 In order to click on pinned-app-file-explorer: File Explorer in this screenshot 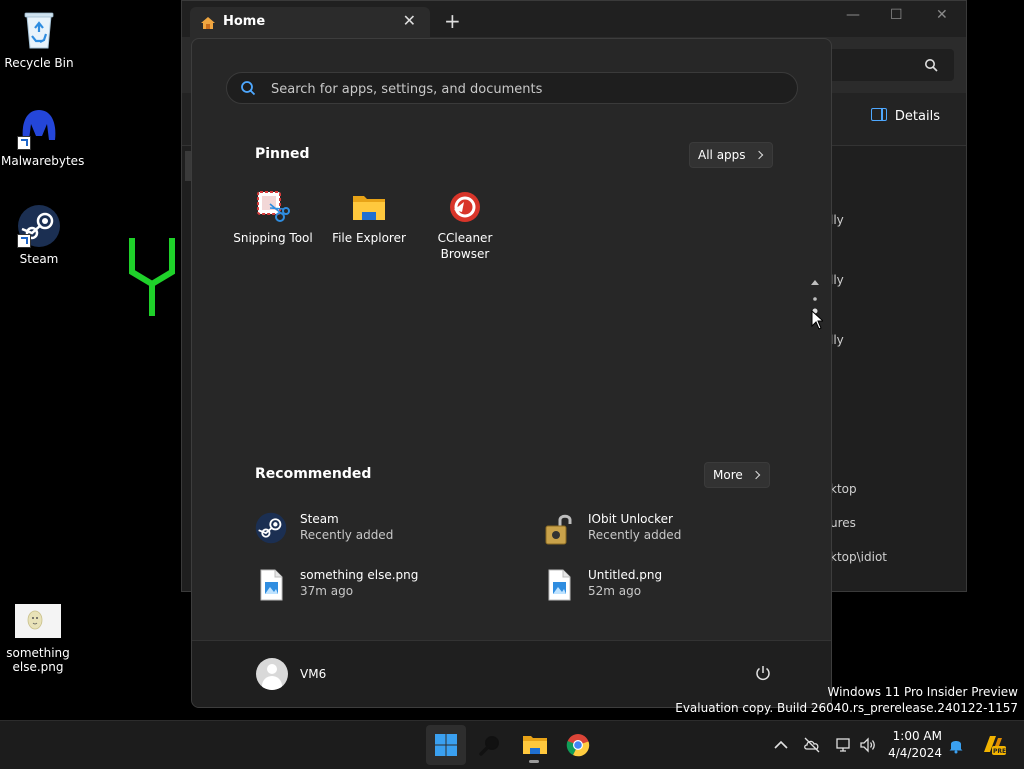, I will do `click(369, 218)`.